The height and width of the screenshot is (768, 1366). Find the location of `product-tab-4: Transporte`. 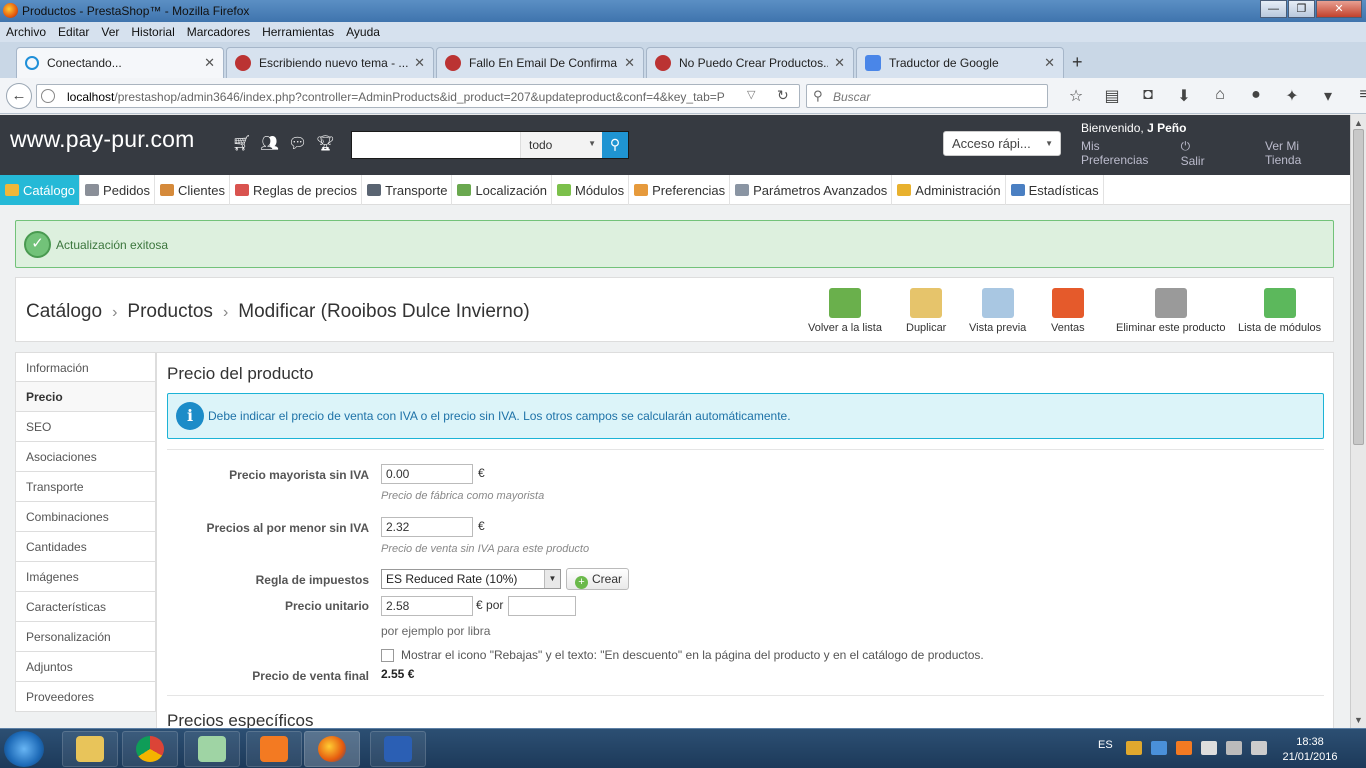

product-tab-4: Transporte is located at coordinates (85, 487).